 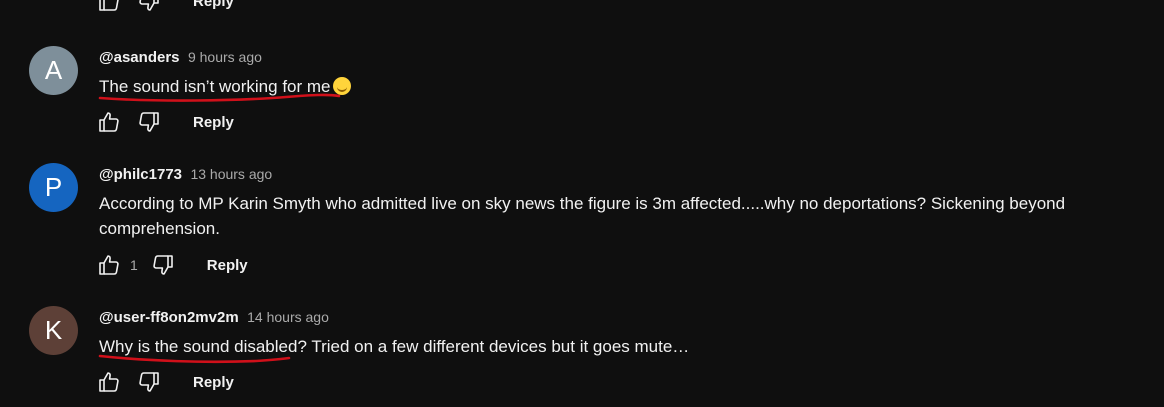 What do you see at coordinates (169, 317) in the screenshot?
I see `author-handle: @user-ff8on2mv2m` at bounding box center [169, 317].